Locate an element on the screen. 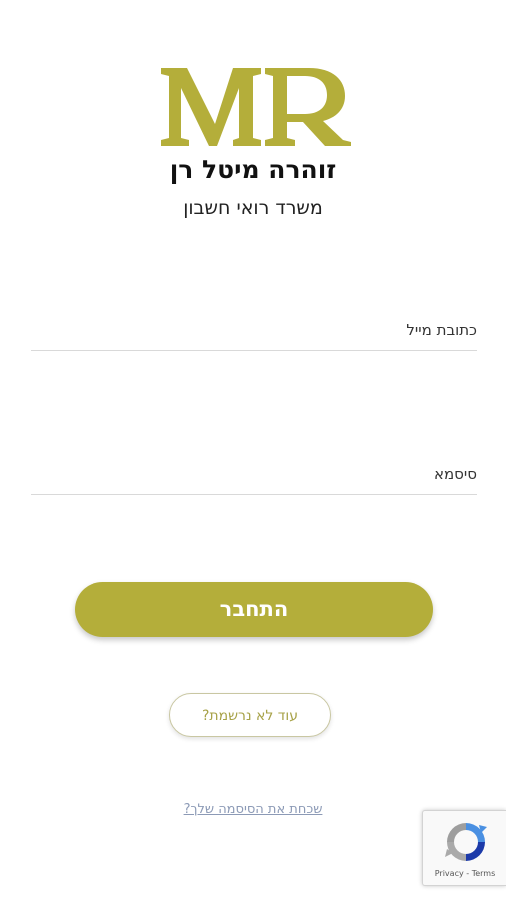  email-field-wrapper is located at coordinates (254, 330).